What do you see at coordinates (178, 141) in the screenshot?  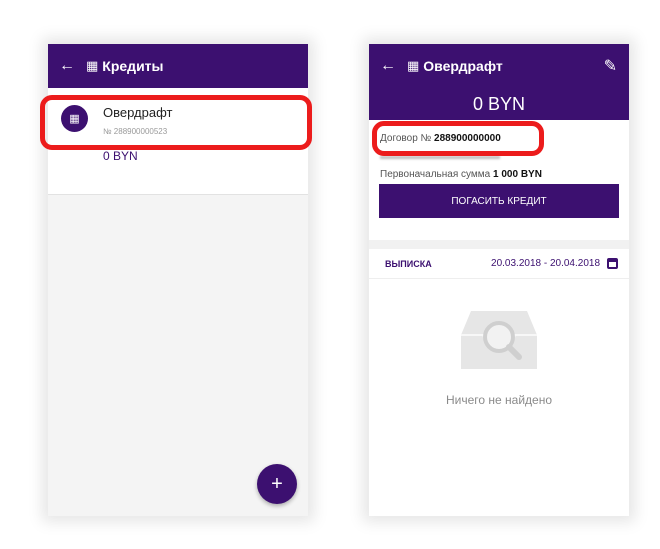 I see `loan-list-item: ▦ Овердрафт № 288900000523 0 BYN` at bounding box center [178, 141].